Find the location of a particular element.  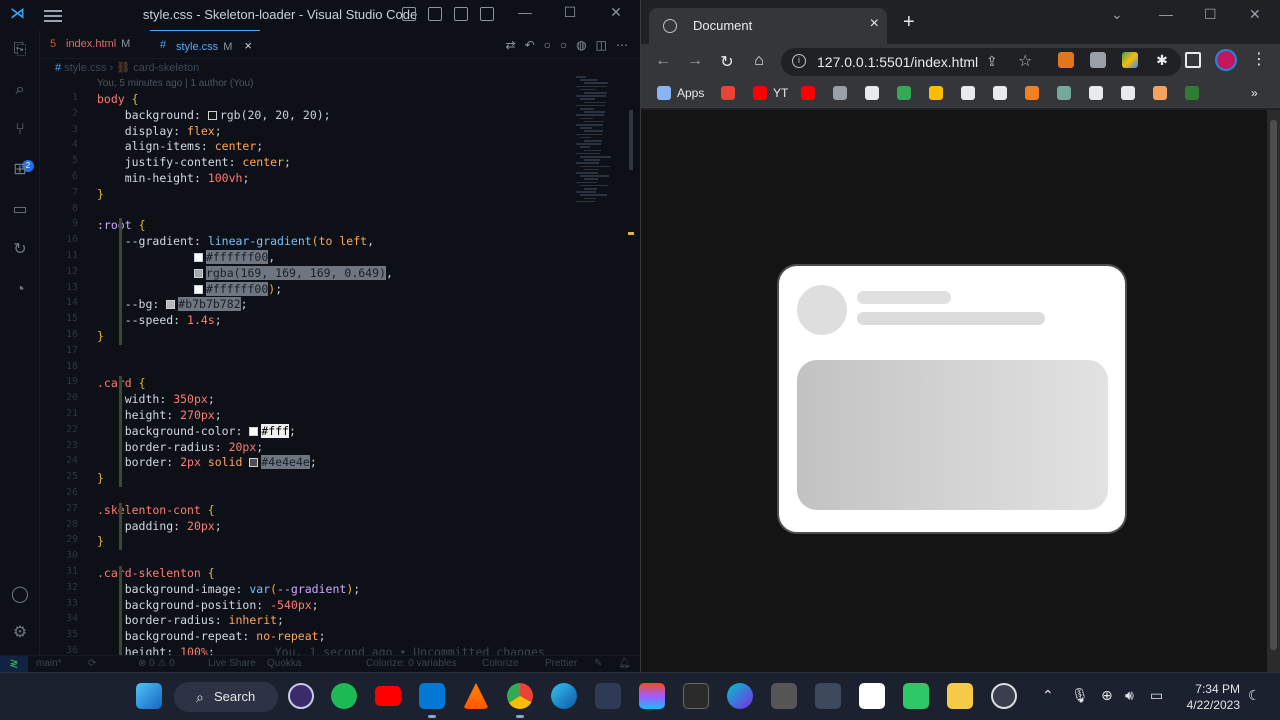

settings-app-icon is located at coordinates (1004, 696).